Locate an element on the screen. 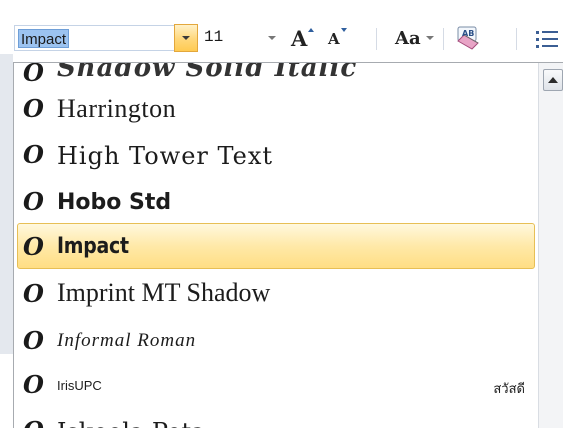  font-list-item: O Iskoola Pota is located at coordinates (276, 416).